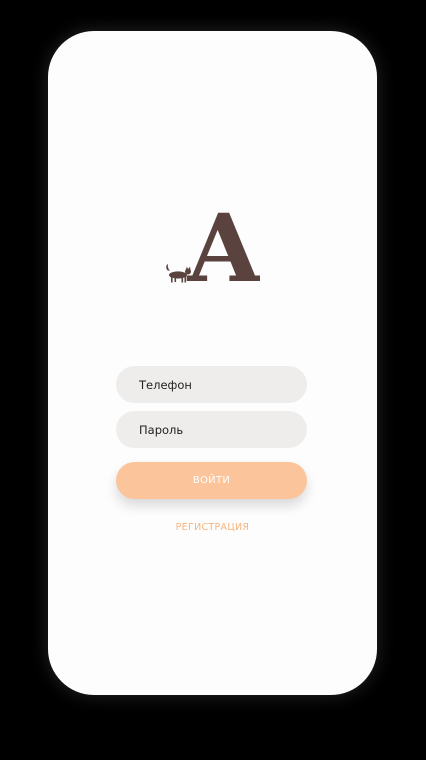  I want to click on brand-logo: A, so click(213, 244).